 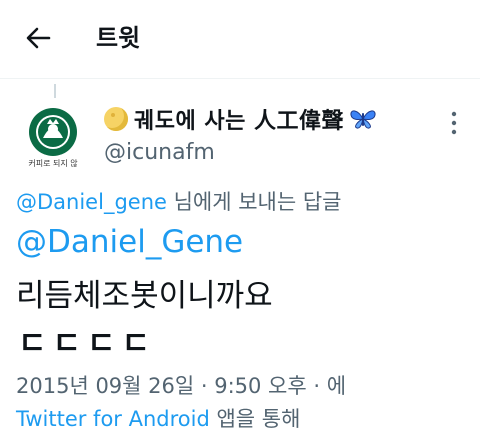 I want to click on tweet-text-line-2: ㄷㄷㄷㄷ, so click(x=87, y=344).